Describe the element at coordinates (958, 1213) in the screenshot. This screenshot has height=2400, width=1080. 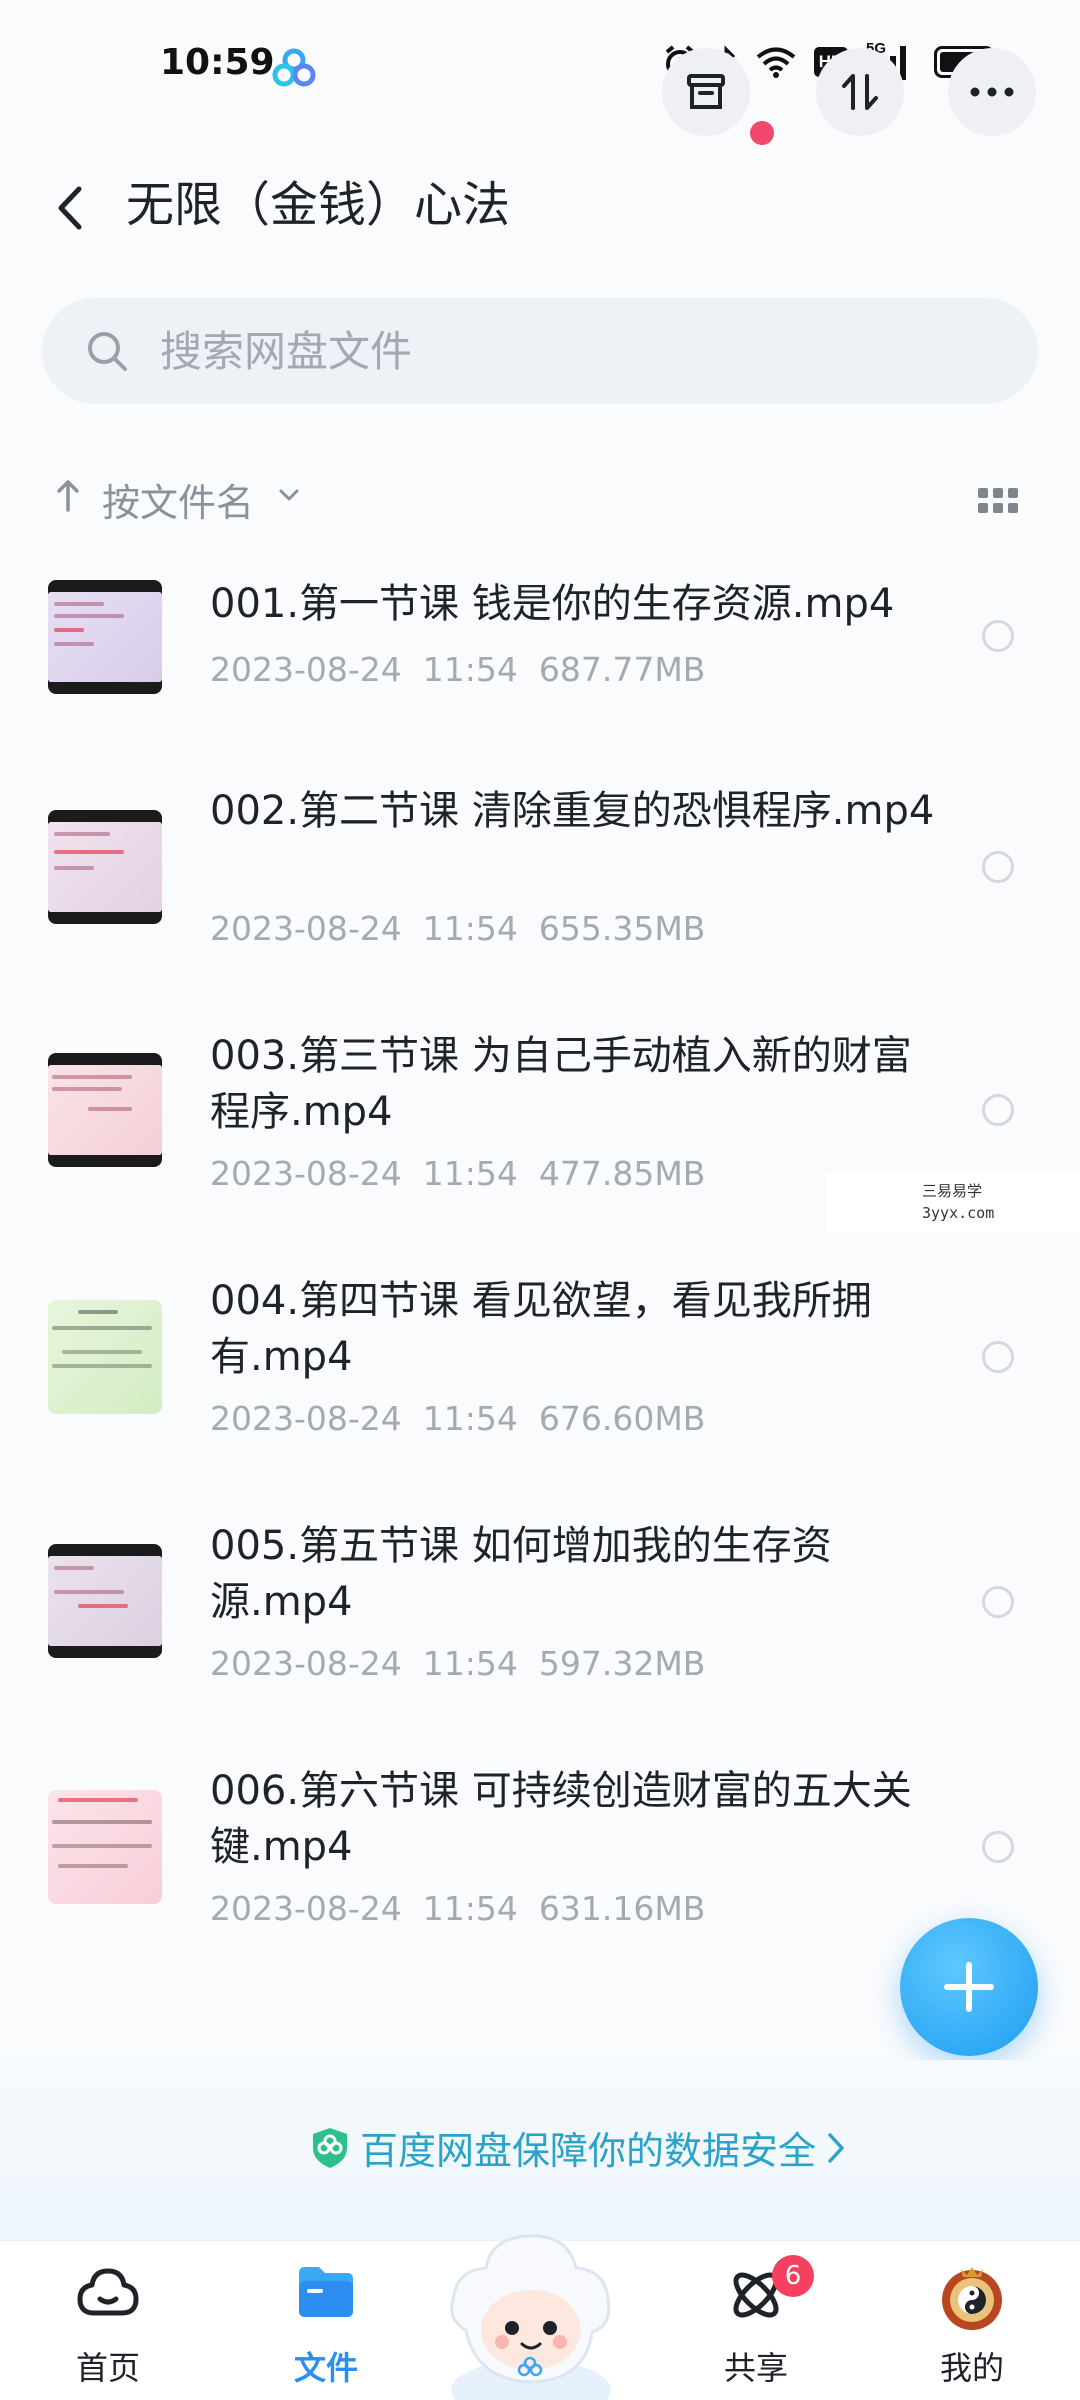
I see `watermark-url: 3yyx.com` at that location.